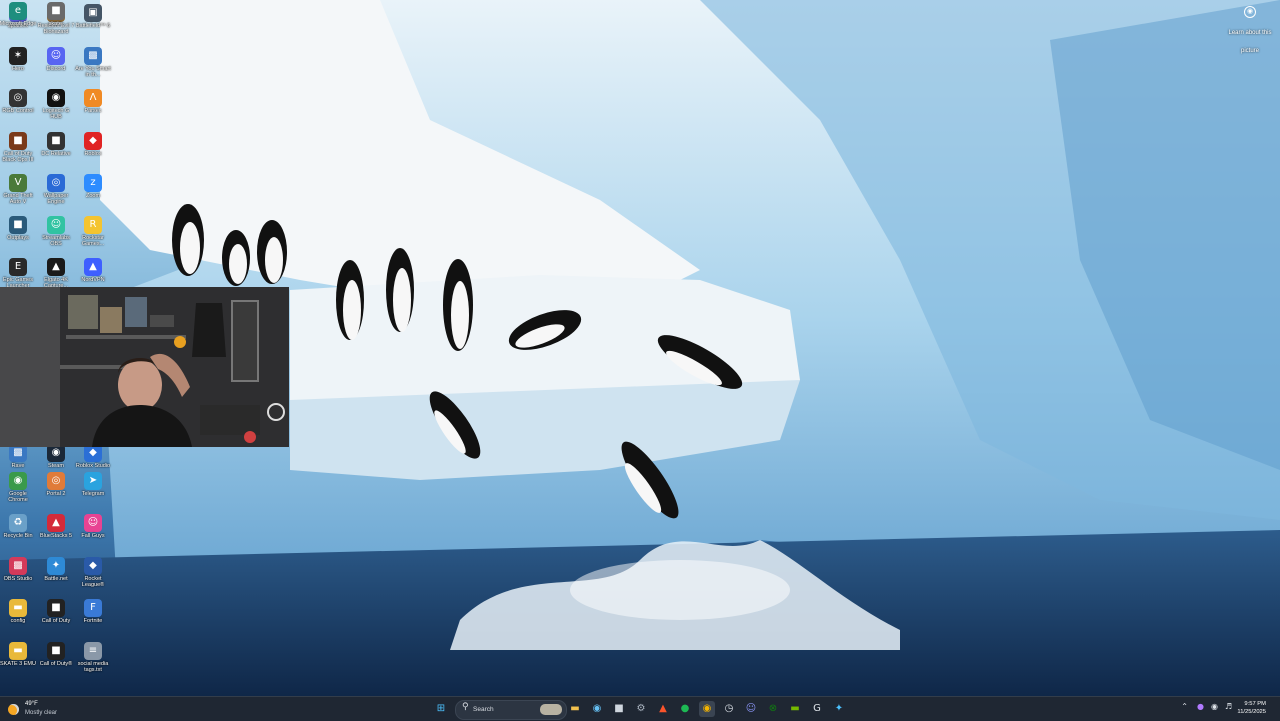  I want to click on clock-app-icon: ◷, so click(729, 709).